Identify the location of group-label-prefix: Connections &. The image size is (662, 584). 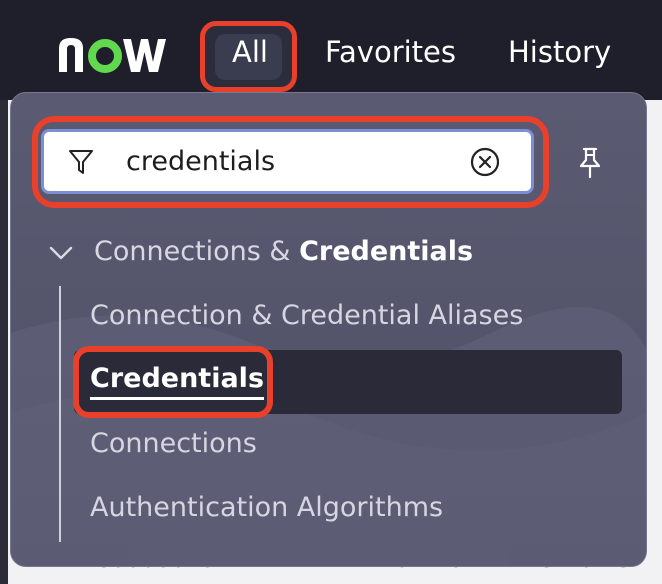
(197, 251).